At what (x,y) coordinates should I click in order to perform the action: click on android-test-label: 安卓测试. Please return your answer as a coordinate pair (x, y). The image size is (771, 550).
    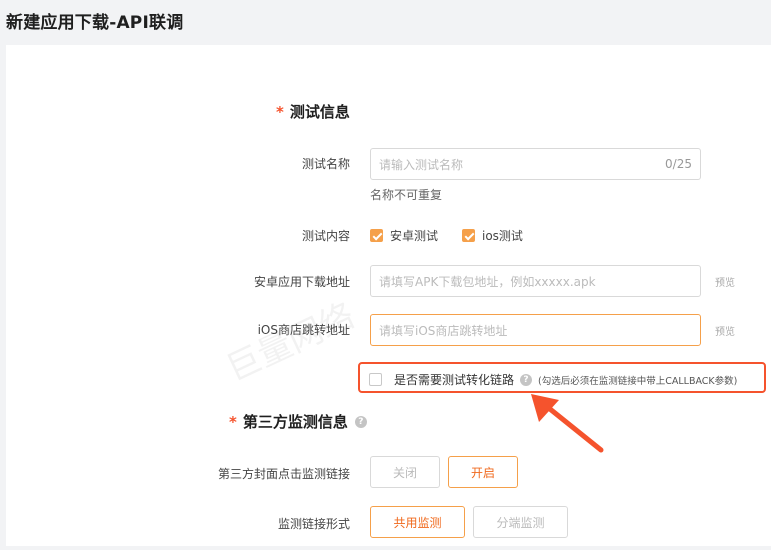
    Looking at the image, I should click on (414, 236).